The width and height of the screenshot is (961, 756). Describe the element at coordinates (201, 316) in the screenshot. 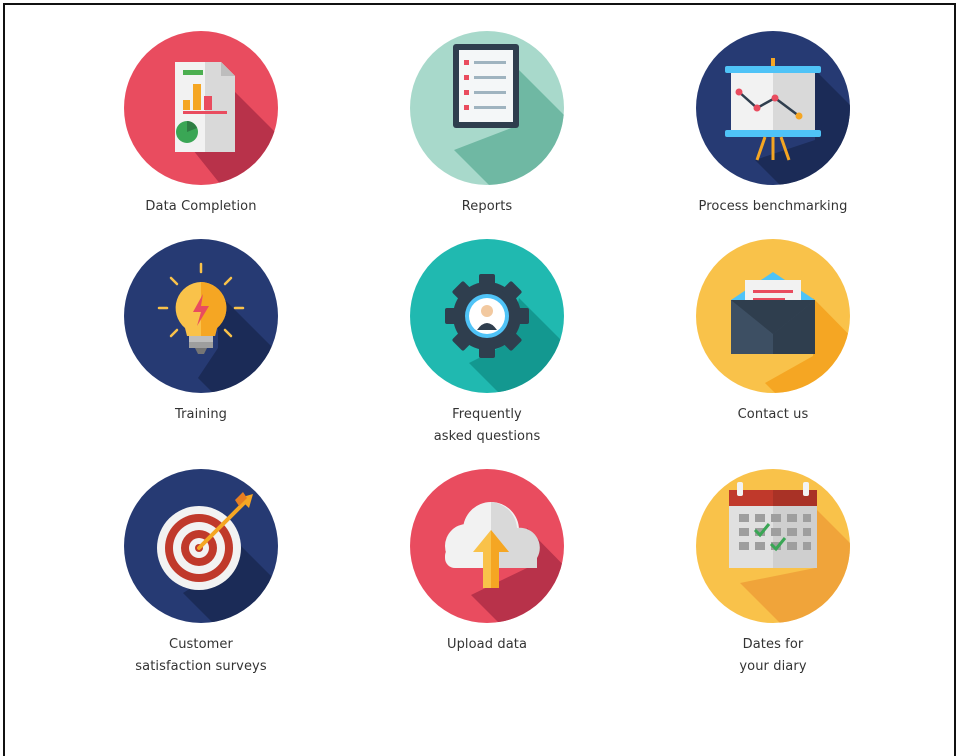

I see `lightbulb-icon` at that location.